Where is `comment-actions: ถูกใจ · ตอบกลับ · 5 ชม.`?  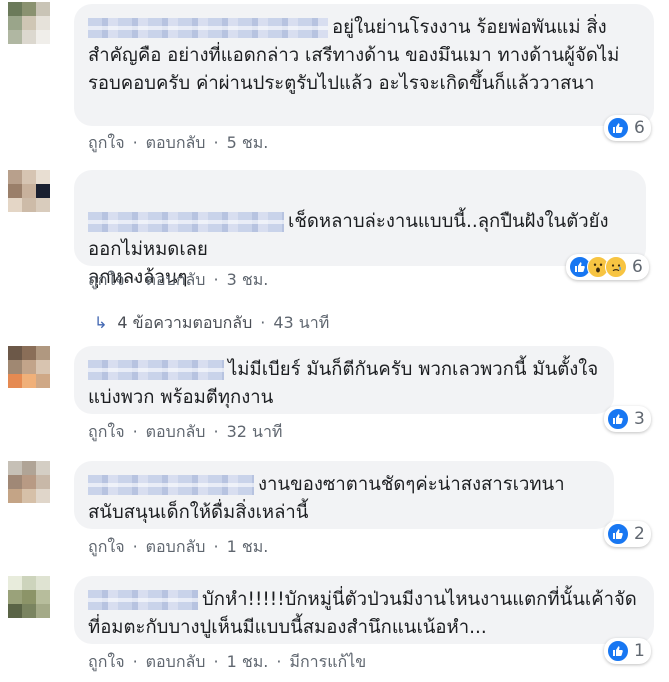
comment-actions: ถูกใจ · ตอบกลับ · 5 ชม. is located at coordinates (178, 143).